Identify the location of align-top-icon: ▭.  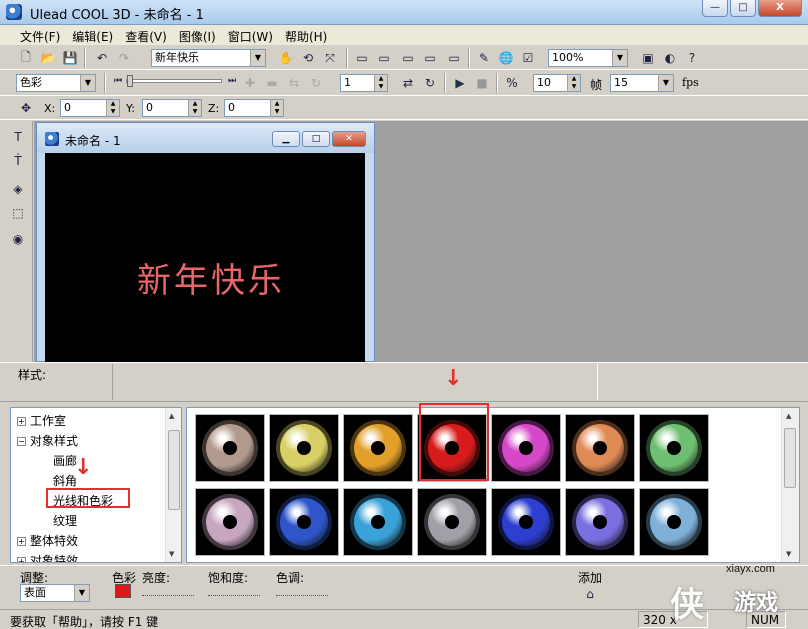
(430, 58).